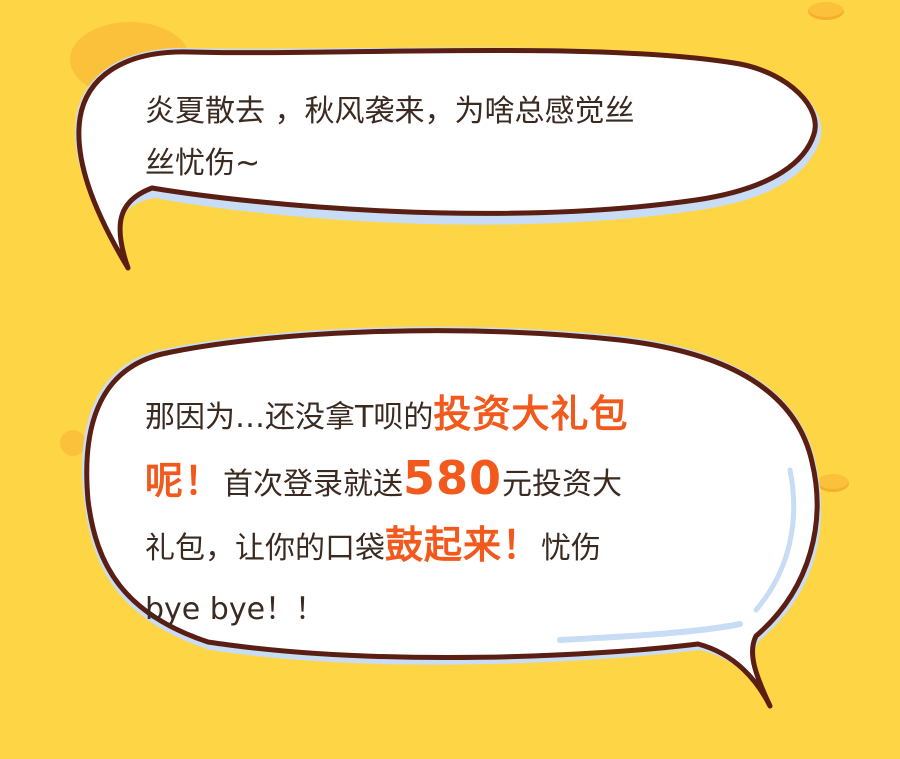 This screenshot has width=900, height=759. Describe the element at coordinates (562, 484) in the screenshot. I see `text-segment: 元投资大` at that location.